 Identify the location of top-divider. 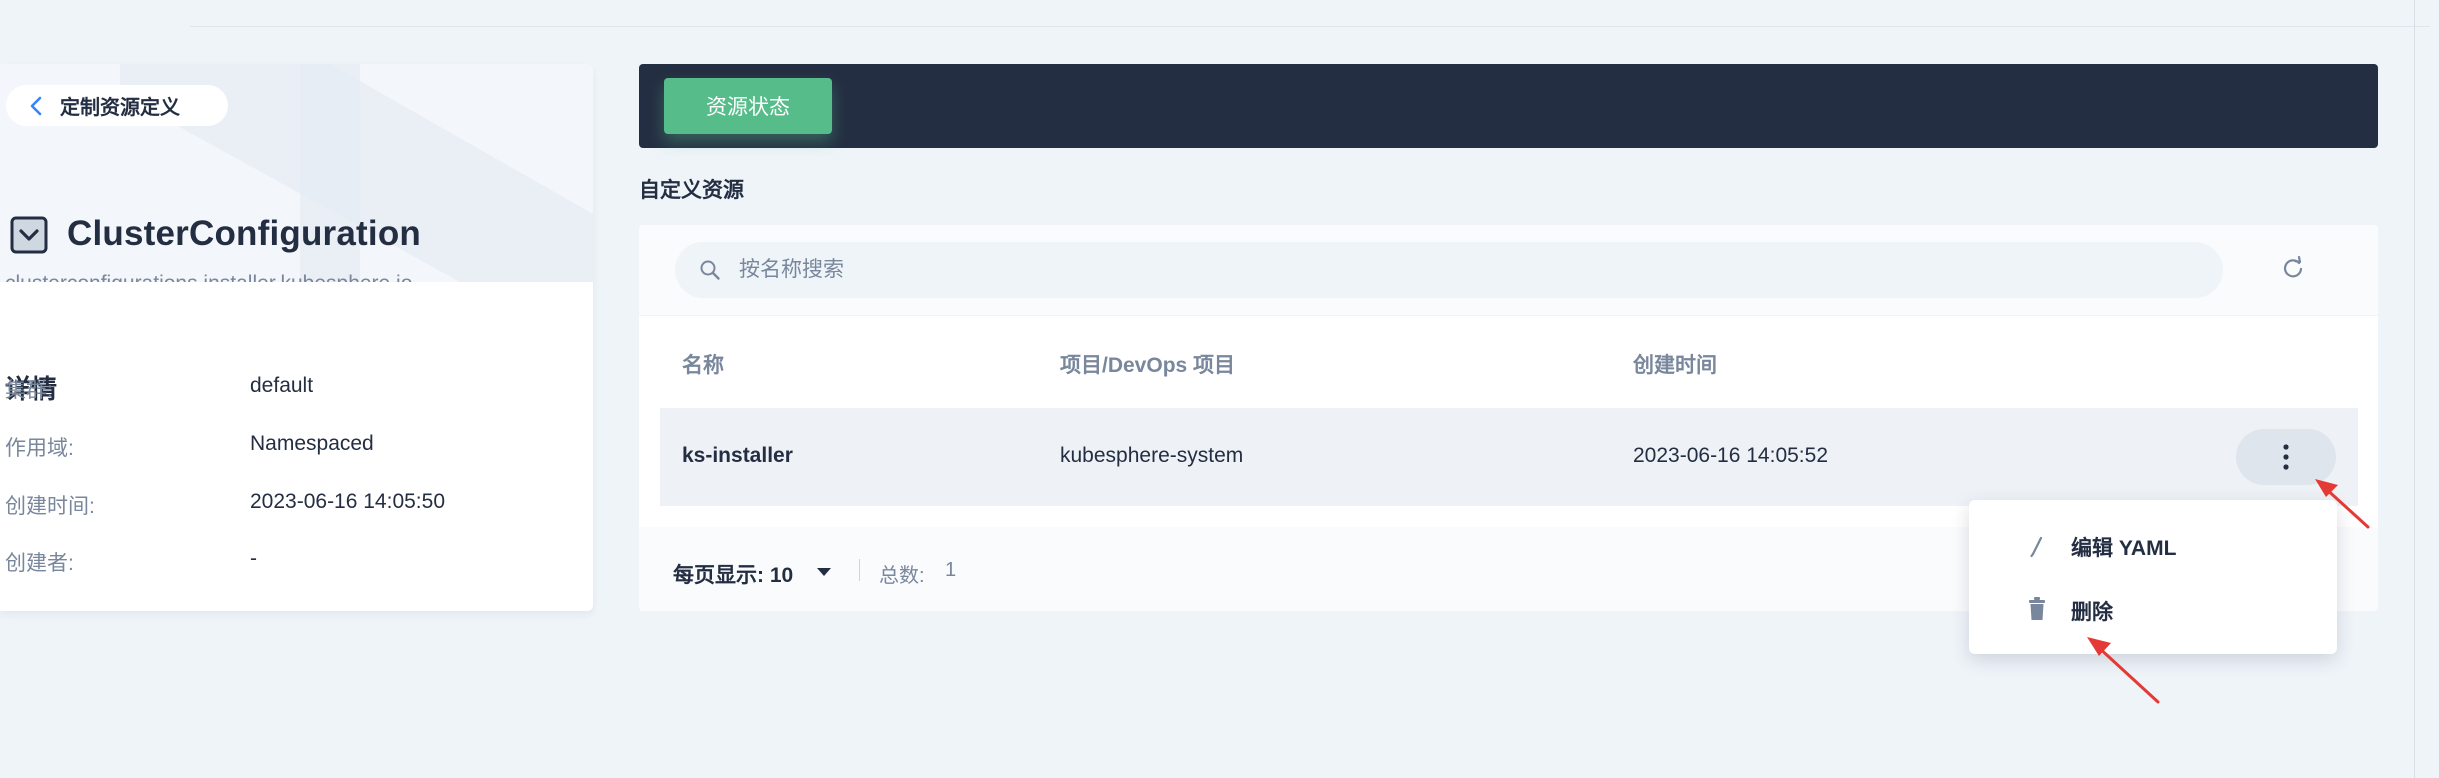
(1310, 26).